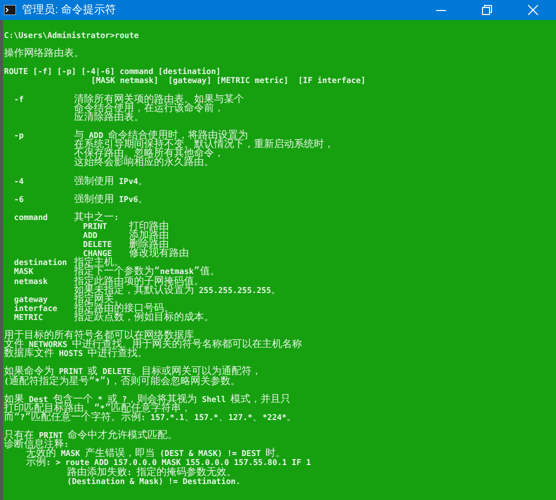  I want to click on console-line: 如果 Dest 包含一个 * 或 ?，则会将其视为 Shell 模式，并且只, so click(147, 399).